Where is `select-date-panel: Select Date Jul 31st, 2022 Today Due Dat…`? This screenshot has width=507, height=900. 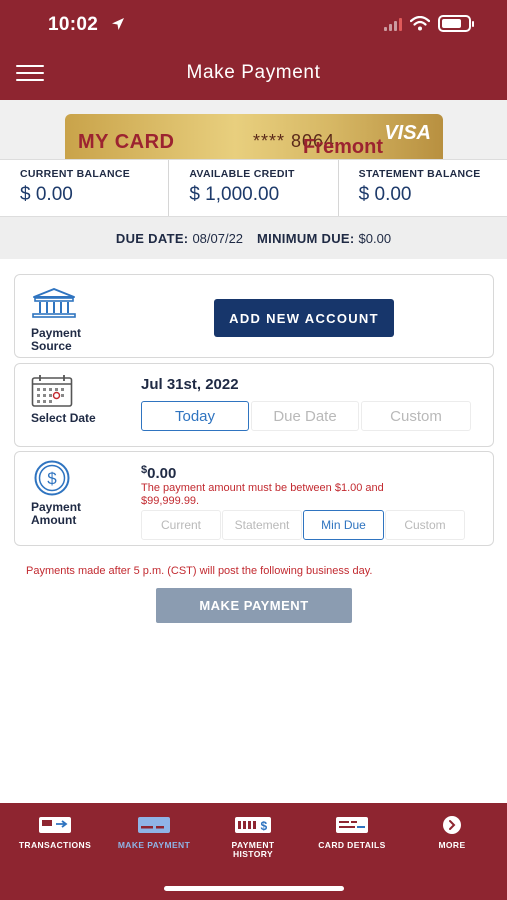
select-date-panel: Select Date Jul 31st, 2022 Today Due Dat… is located at coordinates (254, 405).